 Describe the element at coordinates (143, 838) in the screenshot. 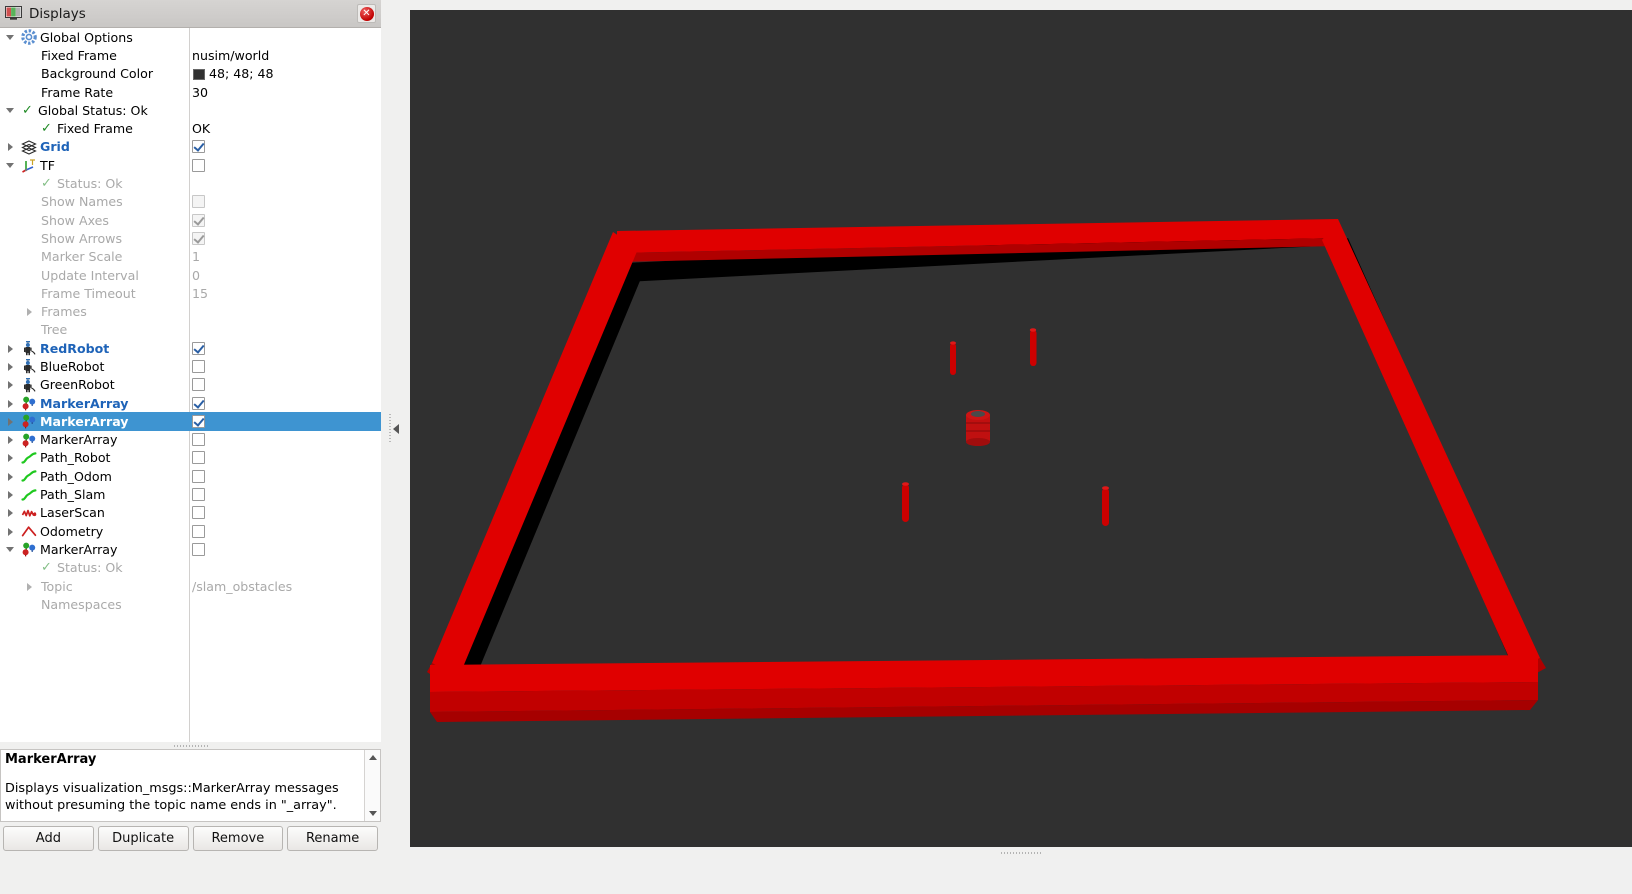

I see `duplicate-button: Duplicate` at that location.